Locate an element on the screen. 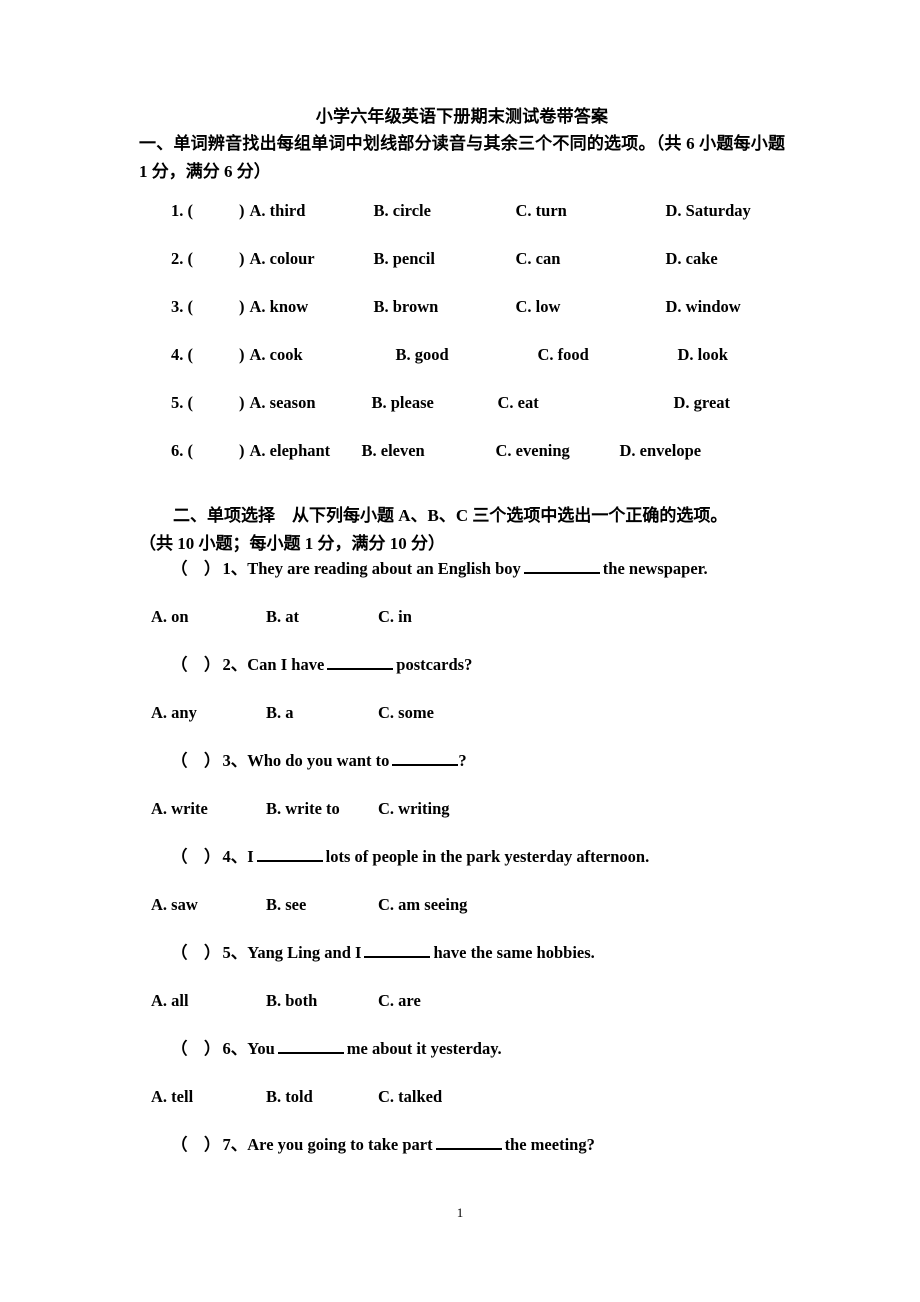 The image size is (920, 1302). question-text-before: Are you going to take part is located at coordinates (340, 1144).